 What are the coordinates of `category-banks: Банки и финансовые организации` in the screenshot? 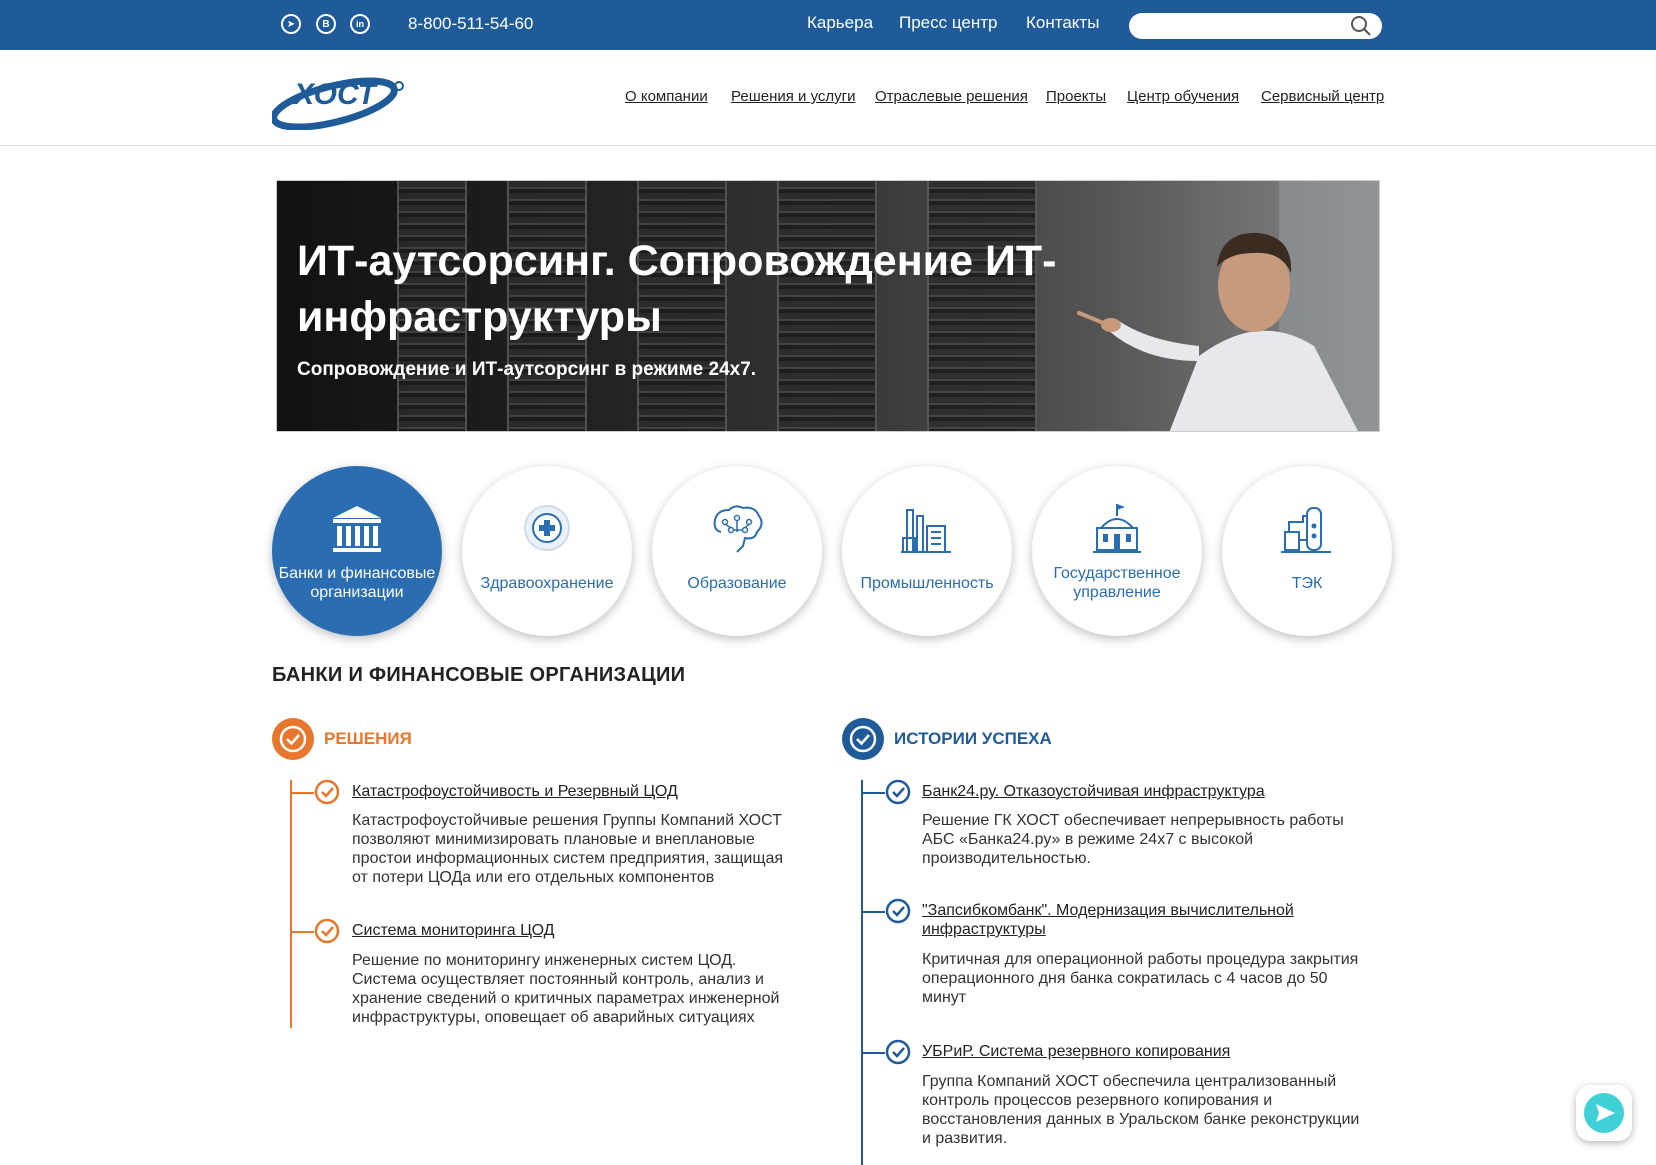 It's located at (357, 551).